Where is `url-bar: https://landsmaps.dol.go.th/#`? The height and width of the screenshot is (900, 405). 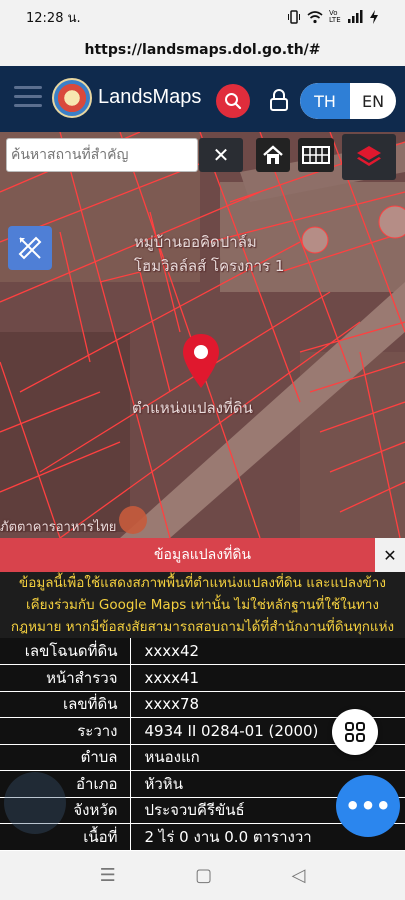
url-bar: https://landsmaps.dol.go.th/# is located at coordinates (202, 50).